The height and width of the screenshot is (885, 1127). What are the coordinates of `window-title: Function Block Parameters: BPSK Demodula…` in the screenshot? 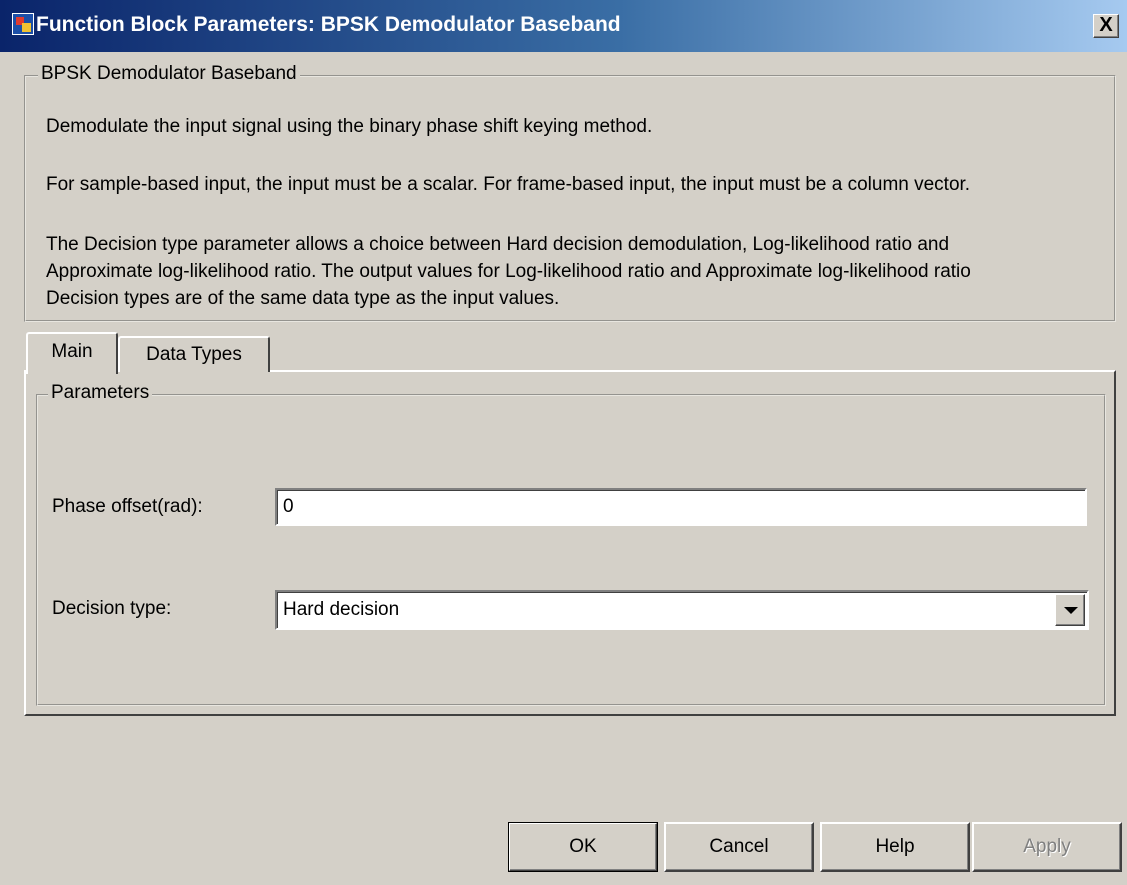 It's located at (328, 24).